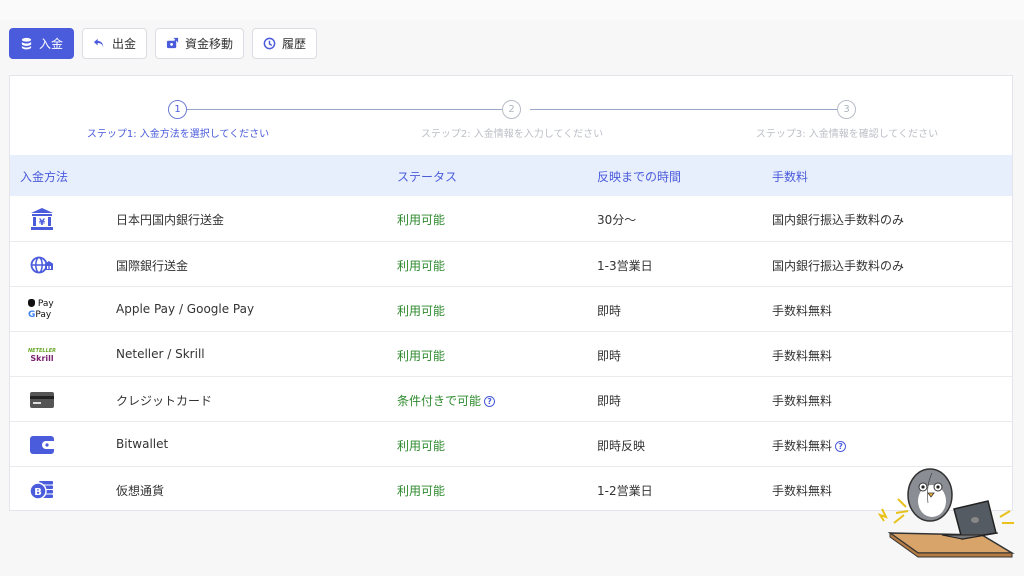  Describe the element at coordinates (511, 109) in the screenshot. I see `step-2-circle: 2` at that location.